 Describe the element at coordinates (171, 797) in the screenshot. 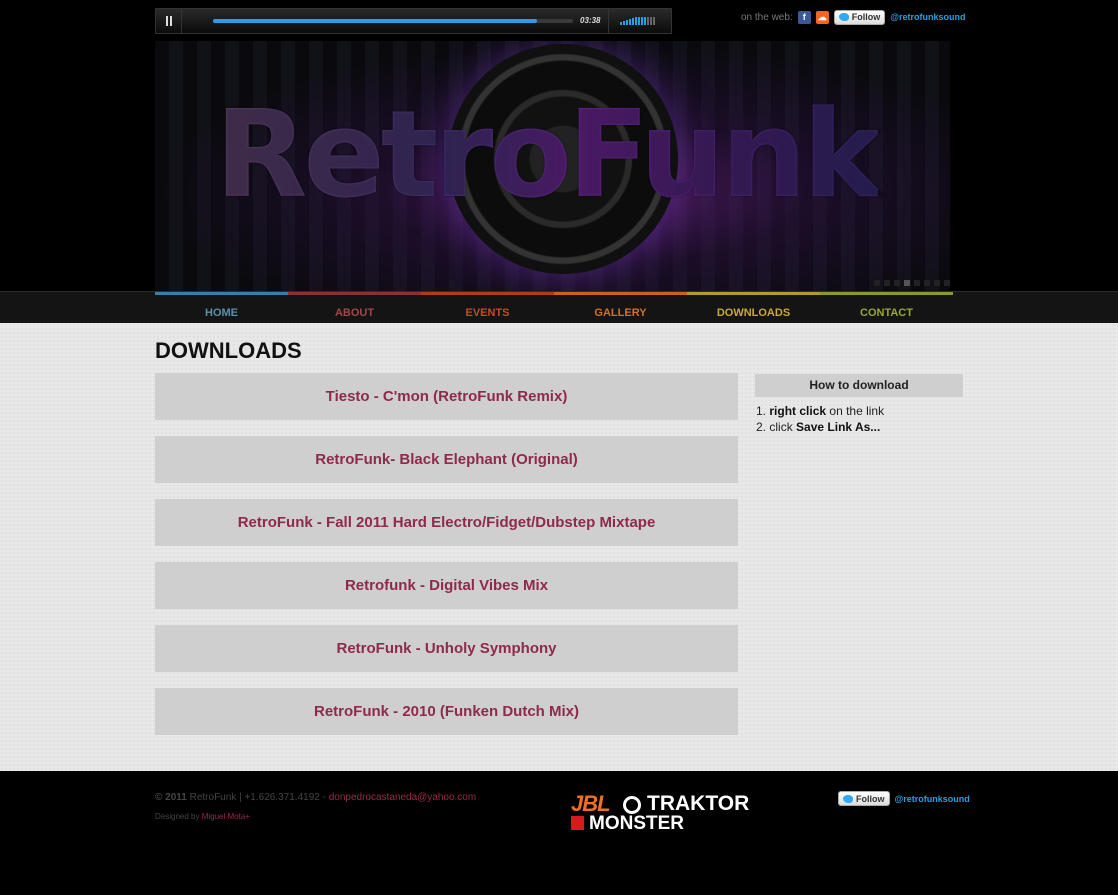

I see `copyright-year: © 2011` at that location.